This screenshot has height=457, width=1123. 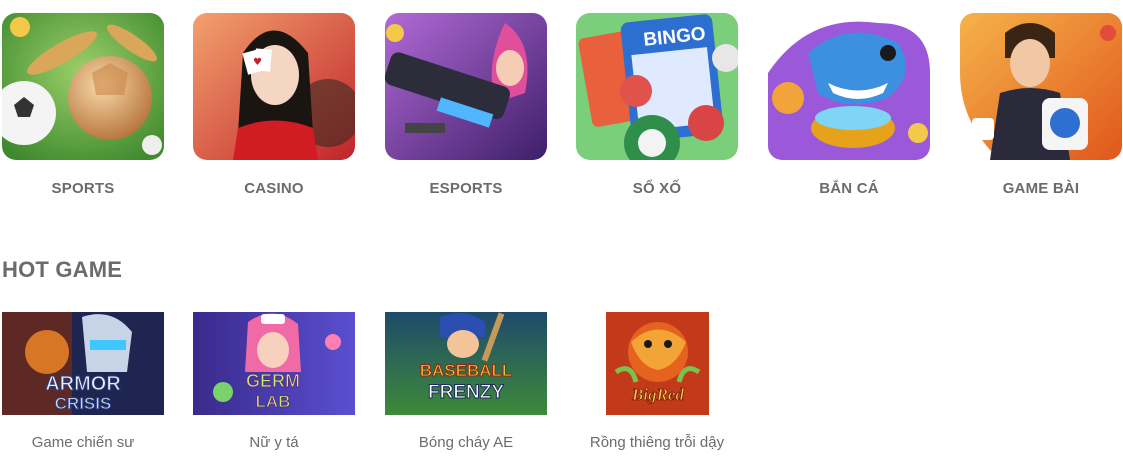 What do you see at coordinates (849, 188) in the screenshot?
I see `category-label: BẮN CÁ` at bounding box center [849, 188].